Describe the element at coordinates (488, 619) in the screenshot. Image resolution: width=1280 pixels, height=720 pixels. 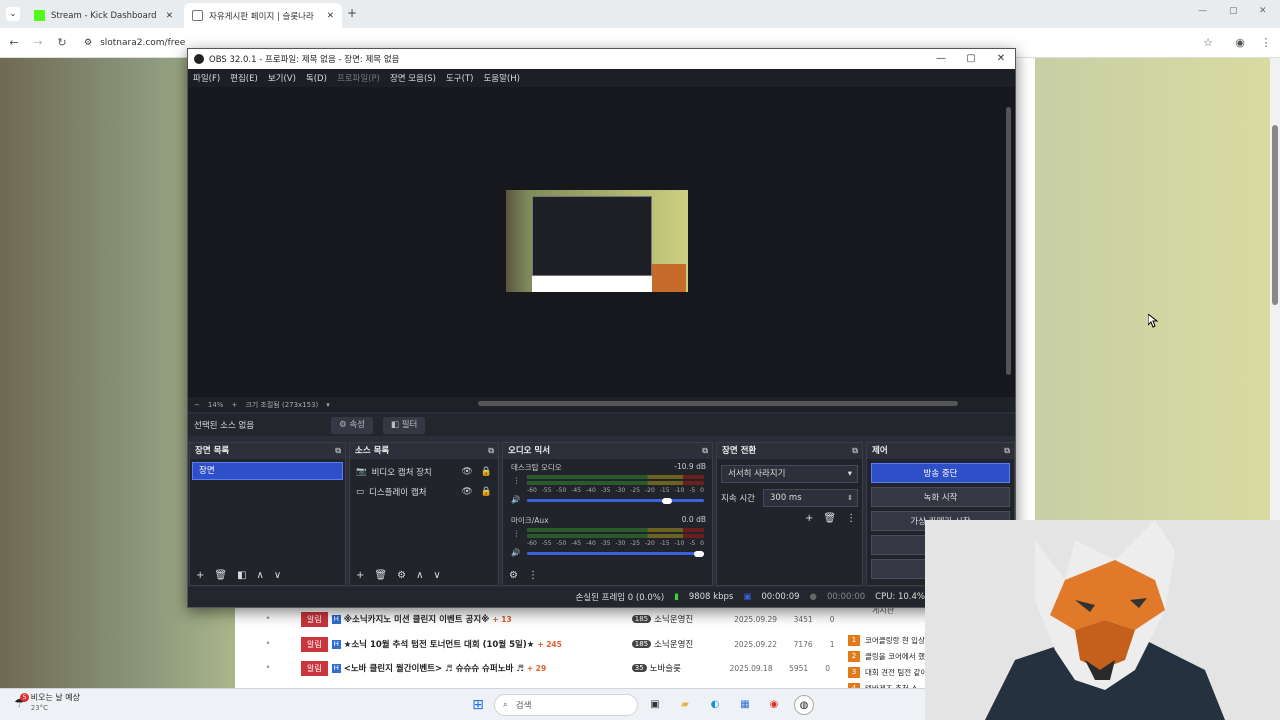
I see `post-title: ※소닉카지노 미션 클린지 이벤트 공지※ + 13` at that location.